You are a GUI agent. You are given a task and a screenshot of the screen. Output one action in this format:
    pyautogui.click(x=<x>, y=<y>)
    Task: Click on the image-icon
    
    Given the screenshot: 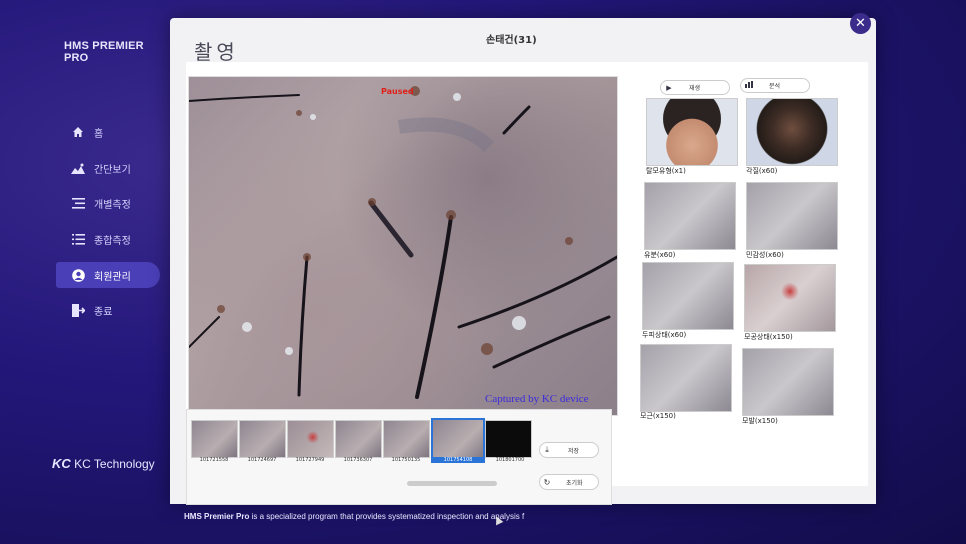 What is the action you would take?
    pyautogui.click(x=78, y=168)
    